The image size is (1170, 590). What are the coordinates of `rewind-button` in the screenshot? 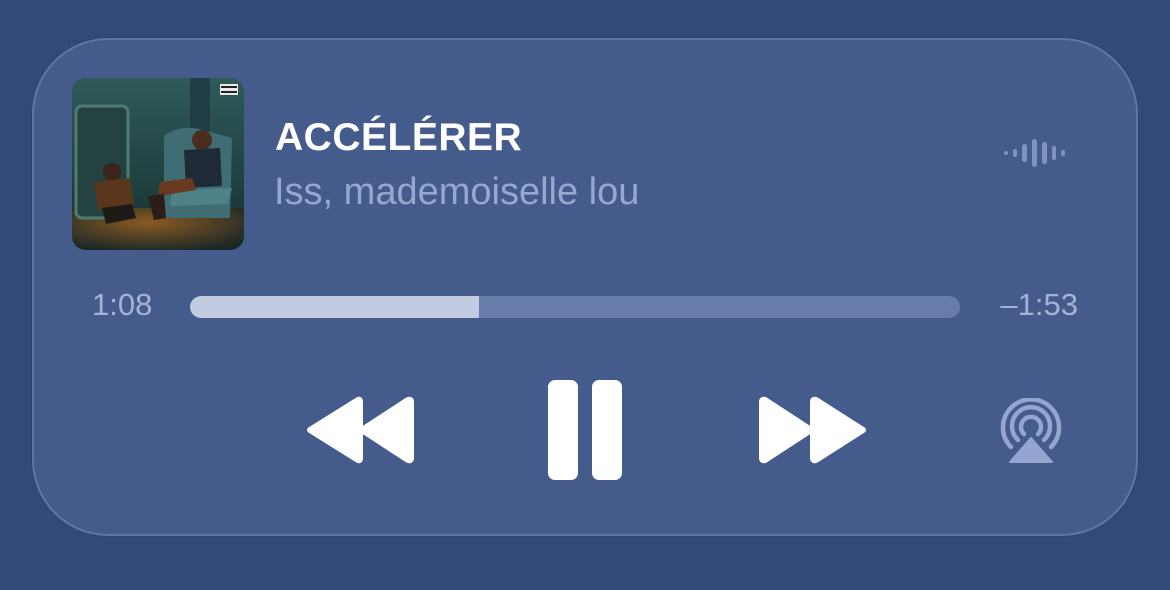 It's located at (360, 430).